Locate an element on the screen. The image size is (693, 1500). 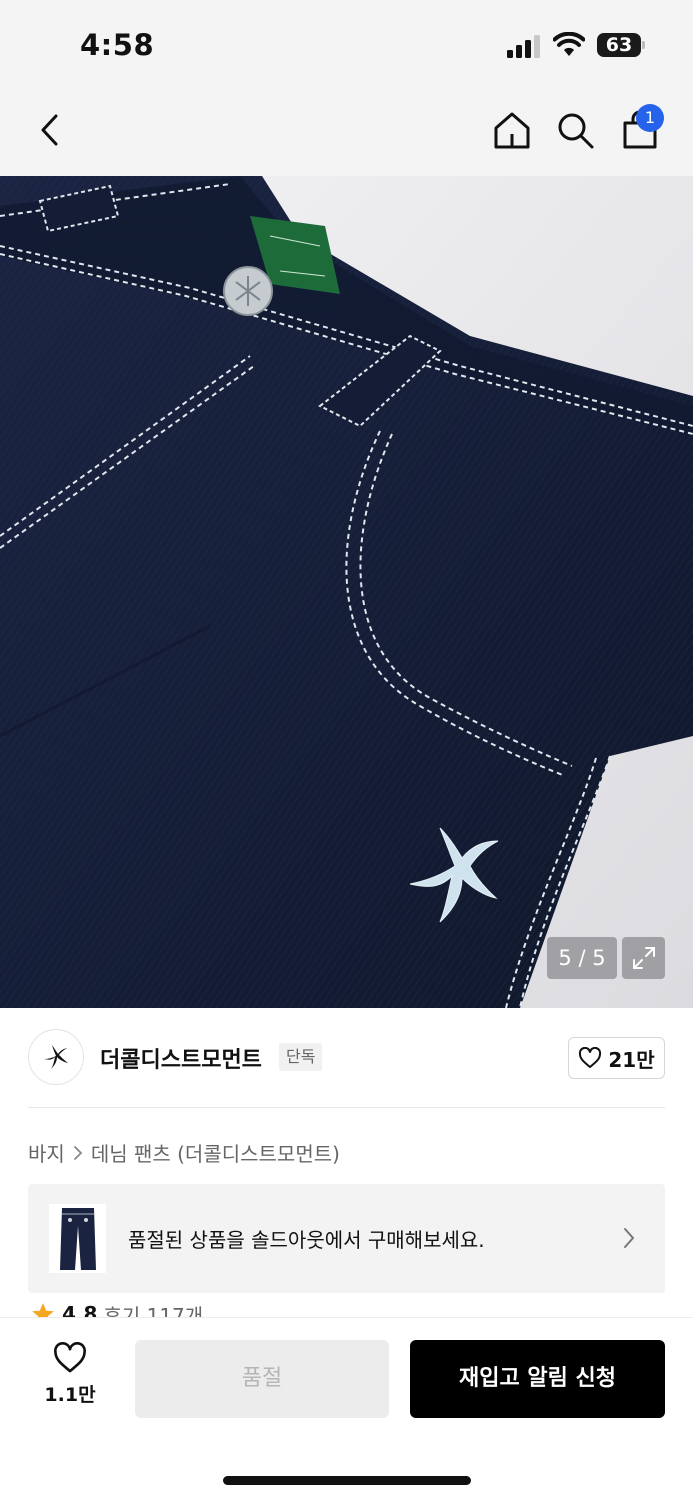
battery-tip is located at coordinates (643, 45).